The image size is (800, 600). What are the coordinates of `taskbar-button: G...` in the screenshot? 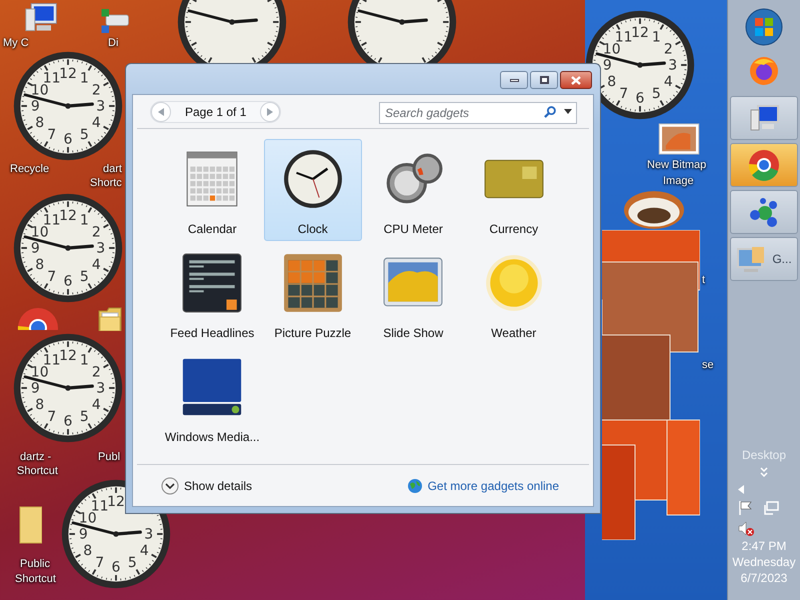 It's located at (764, 259).